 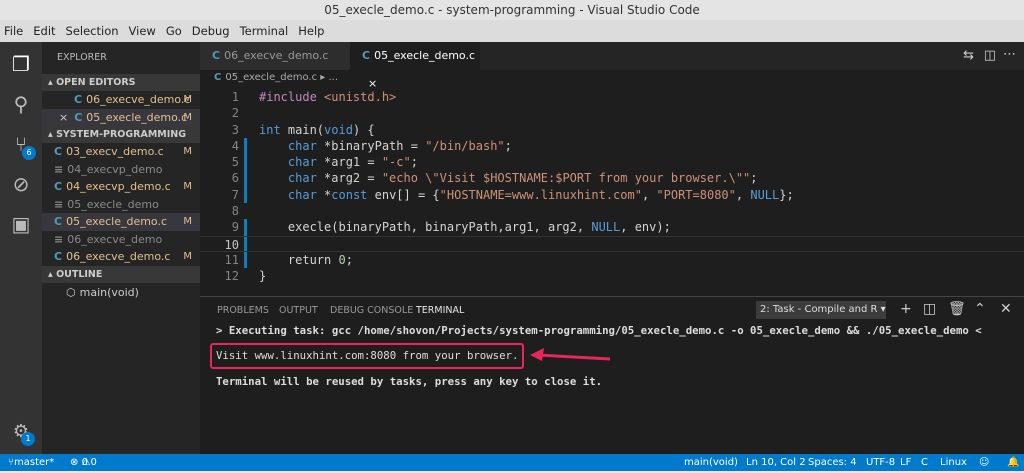 I want to click on menu-go: Go, so click(x=174, y=31).